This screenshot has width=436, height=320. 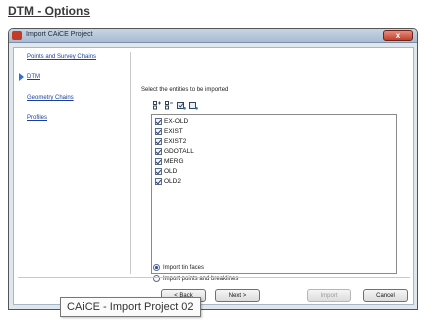 What do you see at coordinates (173, 131) in the screenshot?
I see `entity-label: EXIST` at bounding box center [173, 131].